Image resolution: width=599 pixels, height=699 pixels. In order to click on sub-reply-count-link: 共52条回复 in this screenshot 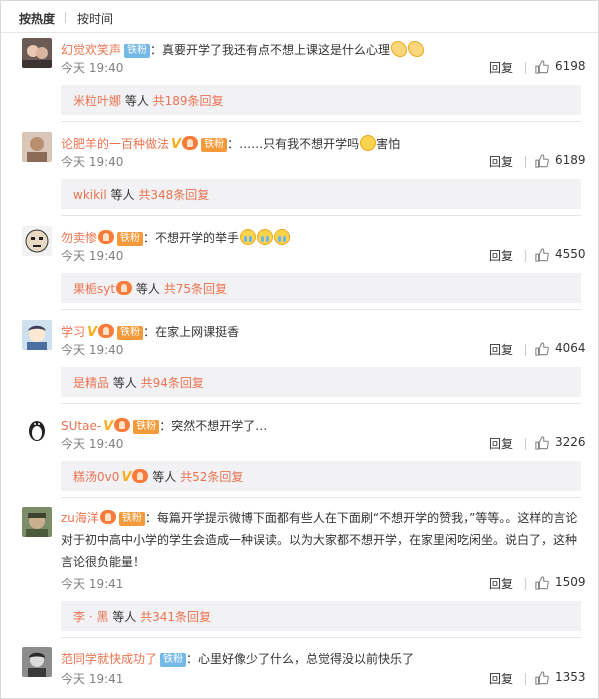, I will do `click(211, 477)`.